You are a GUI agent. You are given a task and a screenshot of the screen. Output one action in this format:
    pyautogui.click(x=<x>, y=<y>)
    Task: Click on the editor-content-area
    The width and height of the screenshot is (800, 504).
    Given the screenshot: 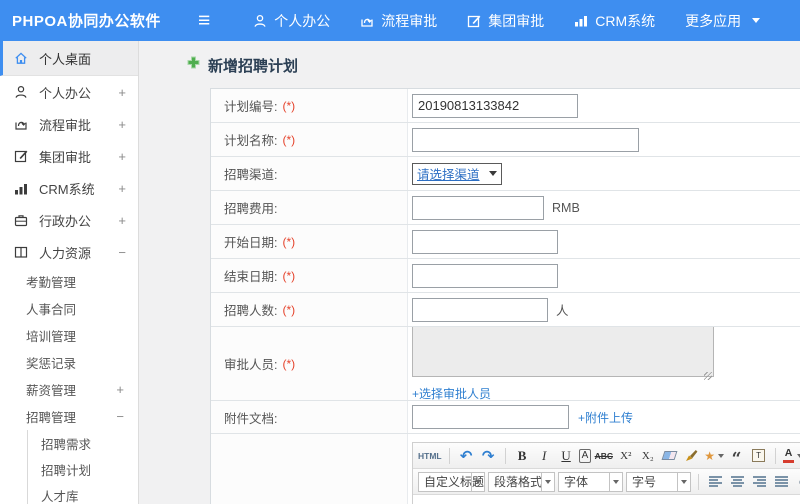 What is the action you would take?
    pyautogui.click(x=606, y=499)
    